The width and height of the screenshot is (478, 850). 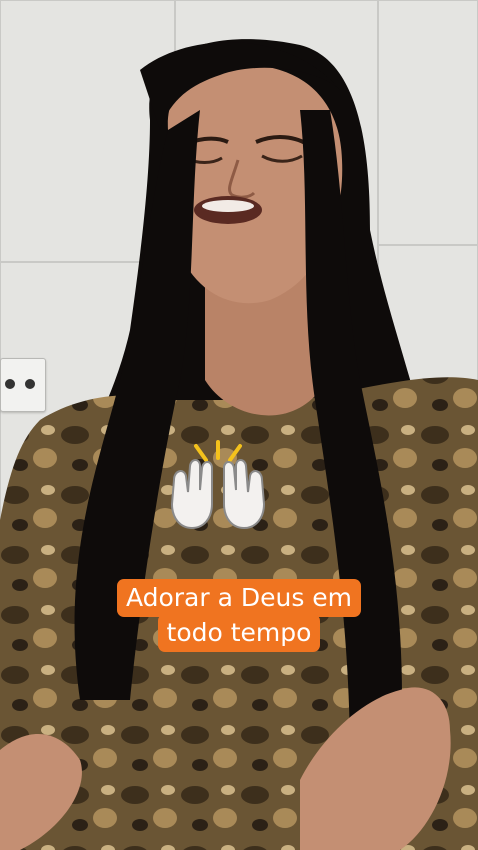 What do you see at coordinates (218, 485) in the screenshot?
I see `raising-hands-icon` at bounding box center [218, 485].